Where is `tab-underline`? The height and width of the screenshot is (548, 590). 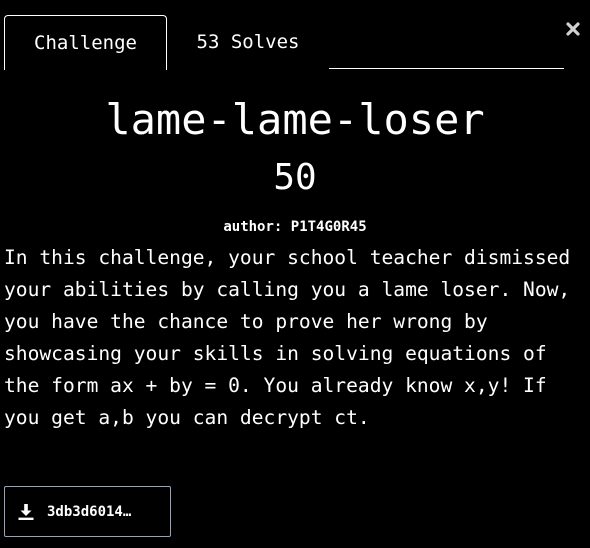 tab-underline is located at coordinates (446, 68).